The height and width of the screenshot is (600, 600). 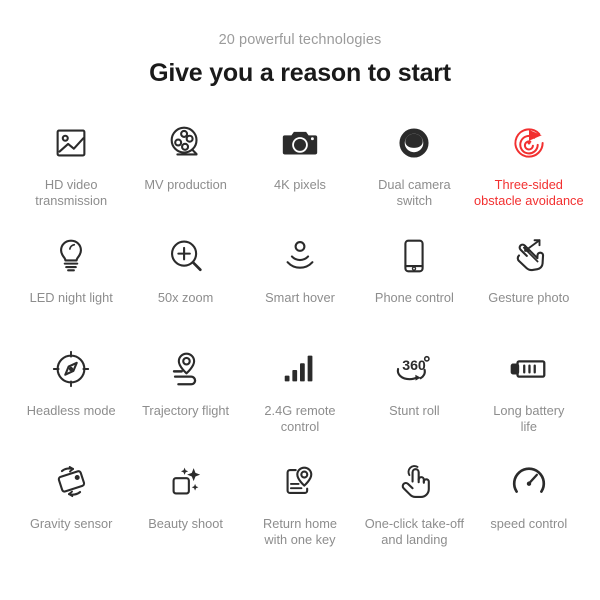 I want to click on feature-cell: Smart hover, so click(x=300, y=285).